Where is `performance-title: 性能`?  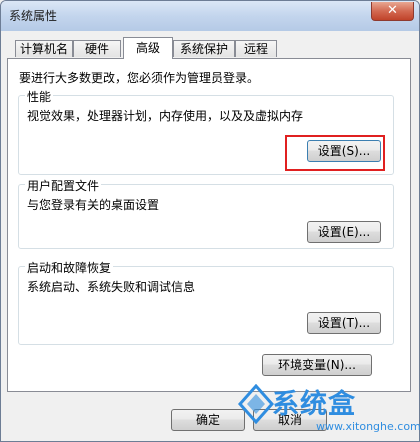 performance-title: 性能 is located at coordinates (39, 96).